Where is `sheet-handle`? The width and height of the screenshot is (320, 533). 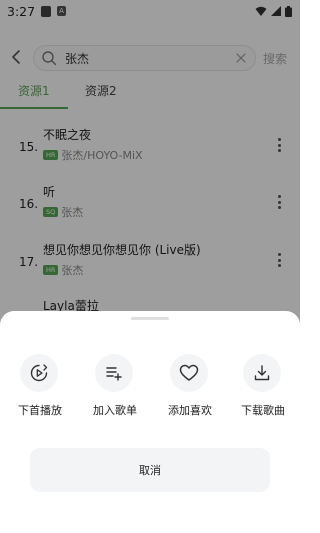
sheet-handle is located at coordinates (150, 318).